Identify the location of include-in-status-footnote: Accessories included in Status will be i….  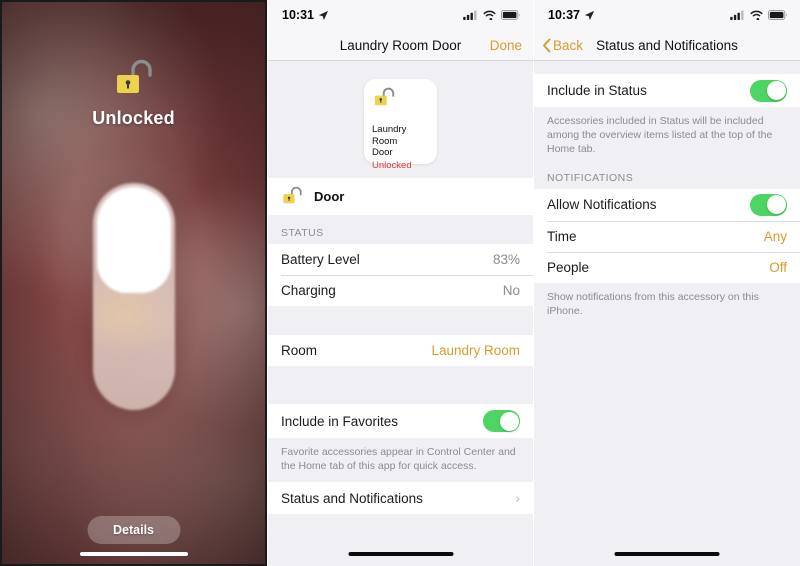
(667, 136).